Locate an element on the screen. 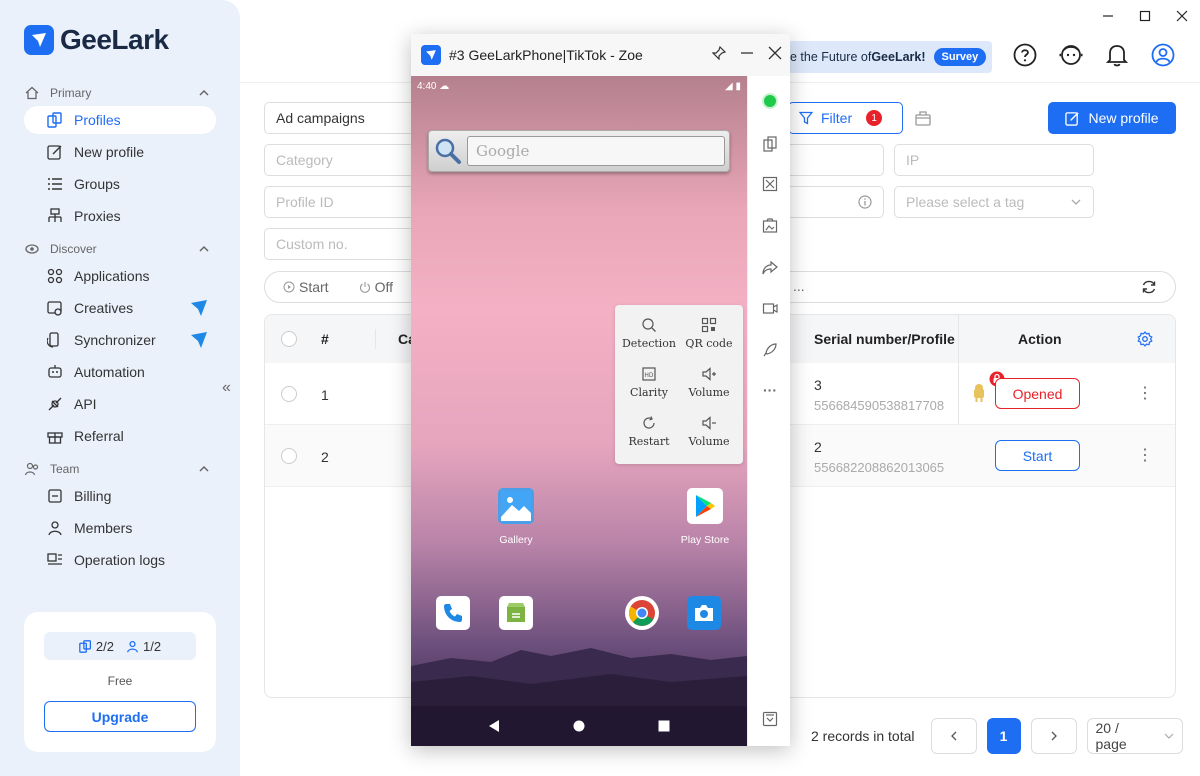  sidebar-item-synchronizer: Synchronizer is located at coordinates (120, 340).